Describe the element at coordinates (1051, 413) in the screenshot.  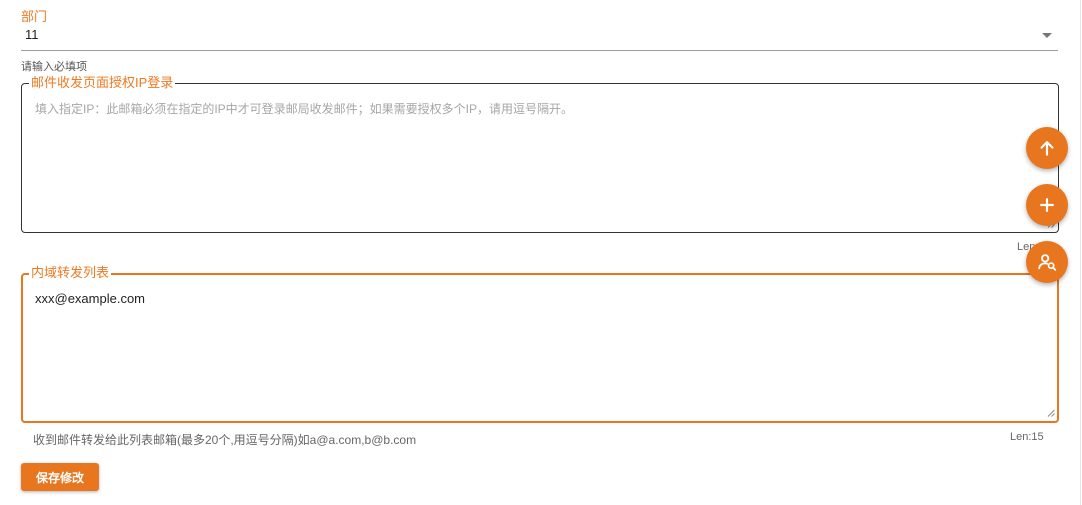
I see `resize-handle-icon` at that location.